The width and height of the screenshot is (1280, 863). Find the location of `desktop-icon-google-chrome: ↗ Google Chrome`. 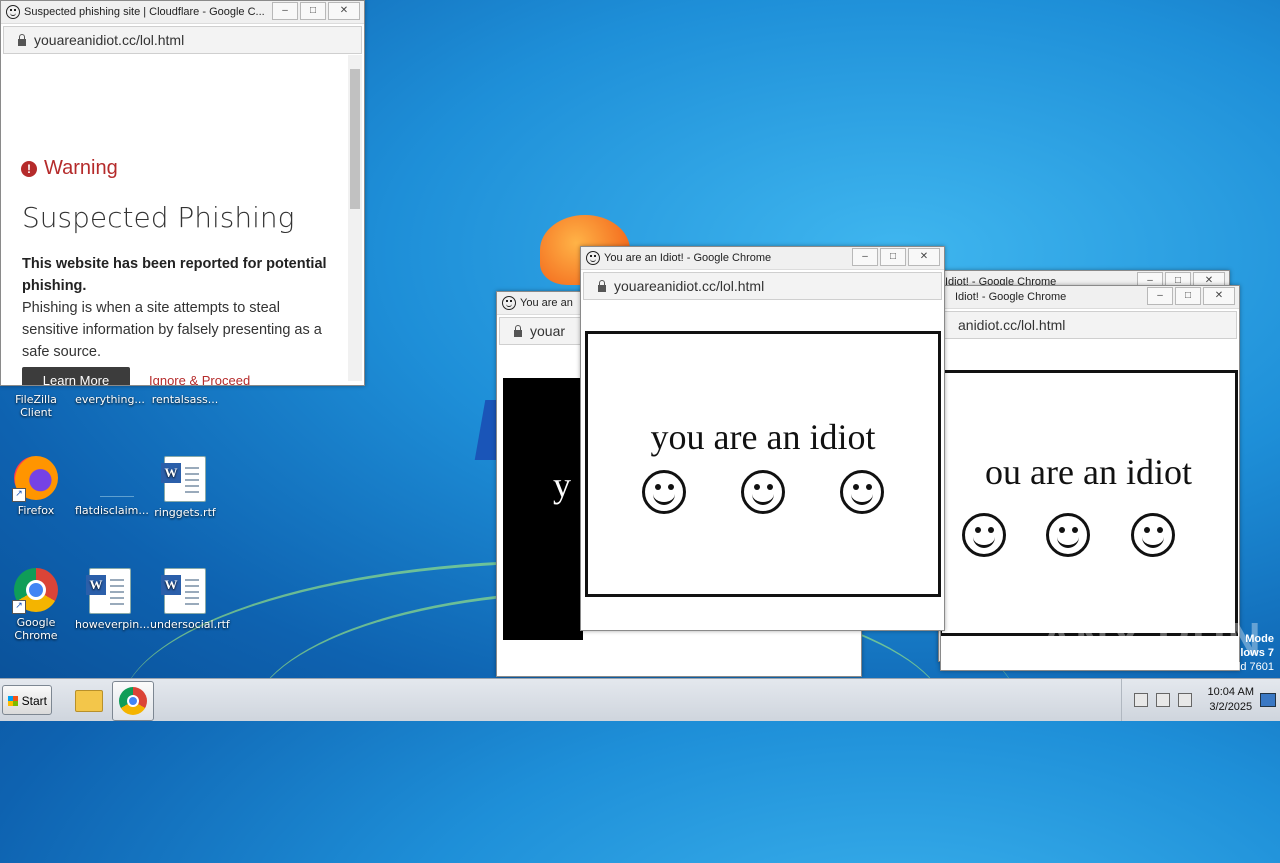

desktop-icon-google-chrome: ↗ Google Chrome is located at coordinates (36, 605).